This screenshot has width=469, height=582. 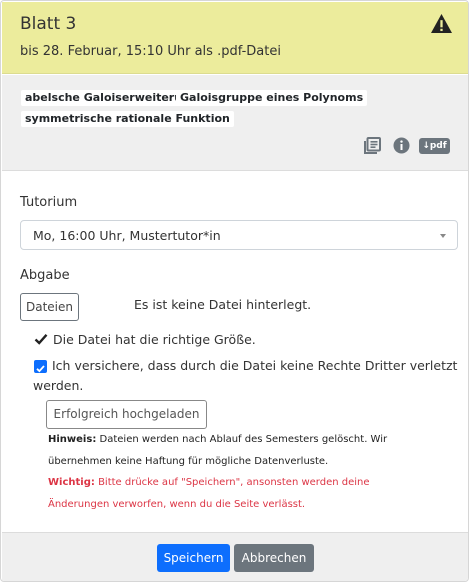 I want to click on upload-status-button: Erfolgreich hochgeladen, so click(x=126, y=414).